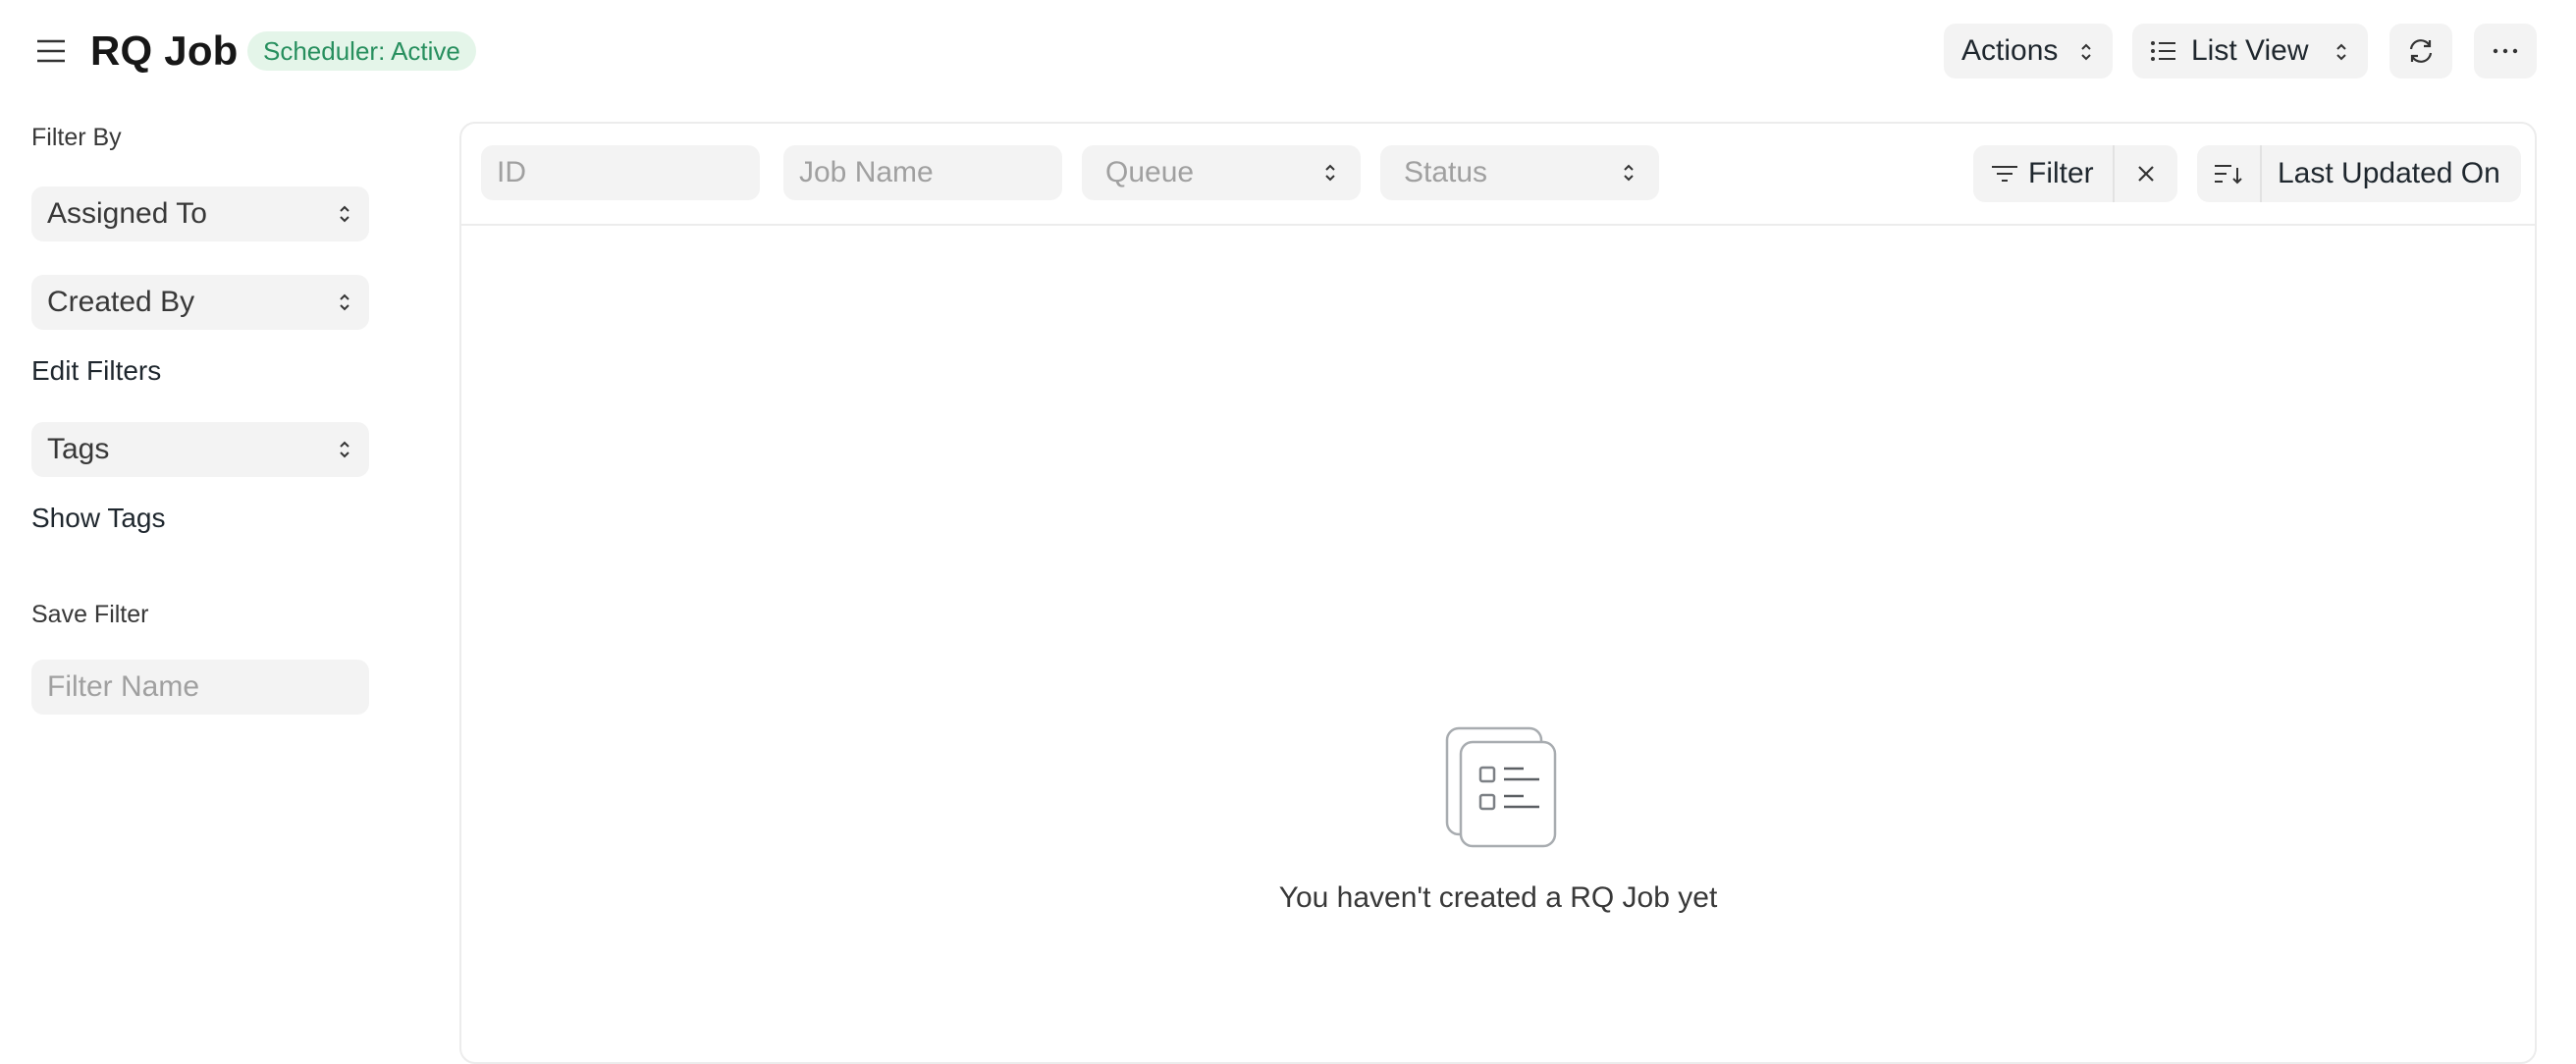 This screenshot has height=1064, width=2576. I want to click on tags-label: Tags, so click(78, 449).